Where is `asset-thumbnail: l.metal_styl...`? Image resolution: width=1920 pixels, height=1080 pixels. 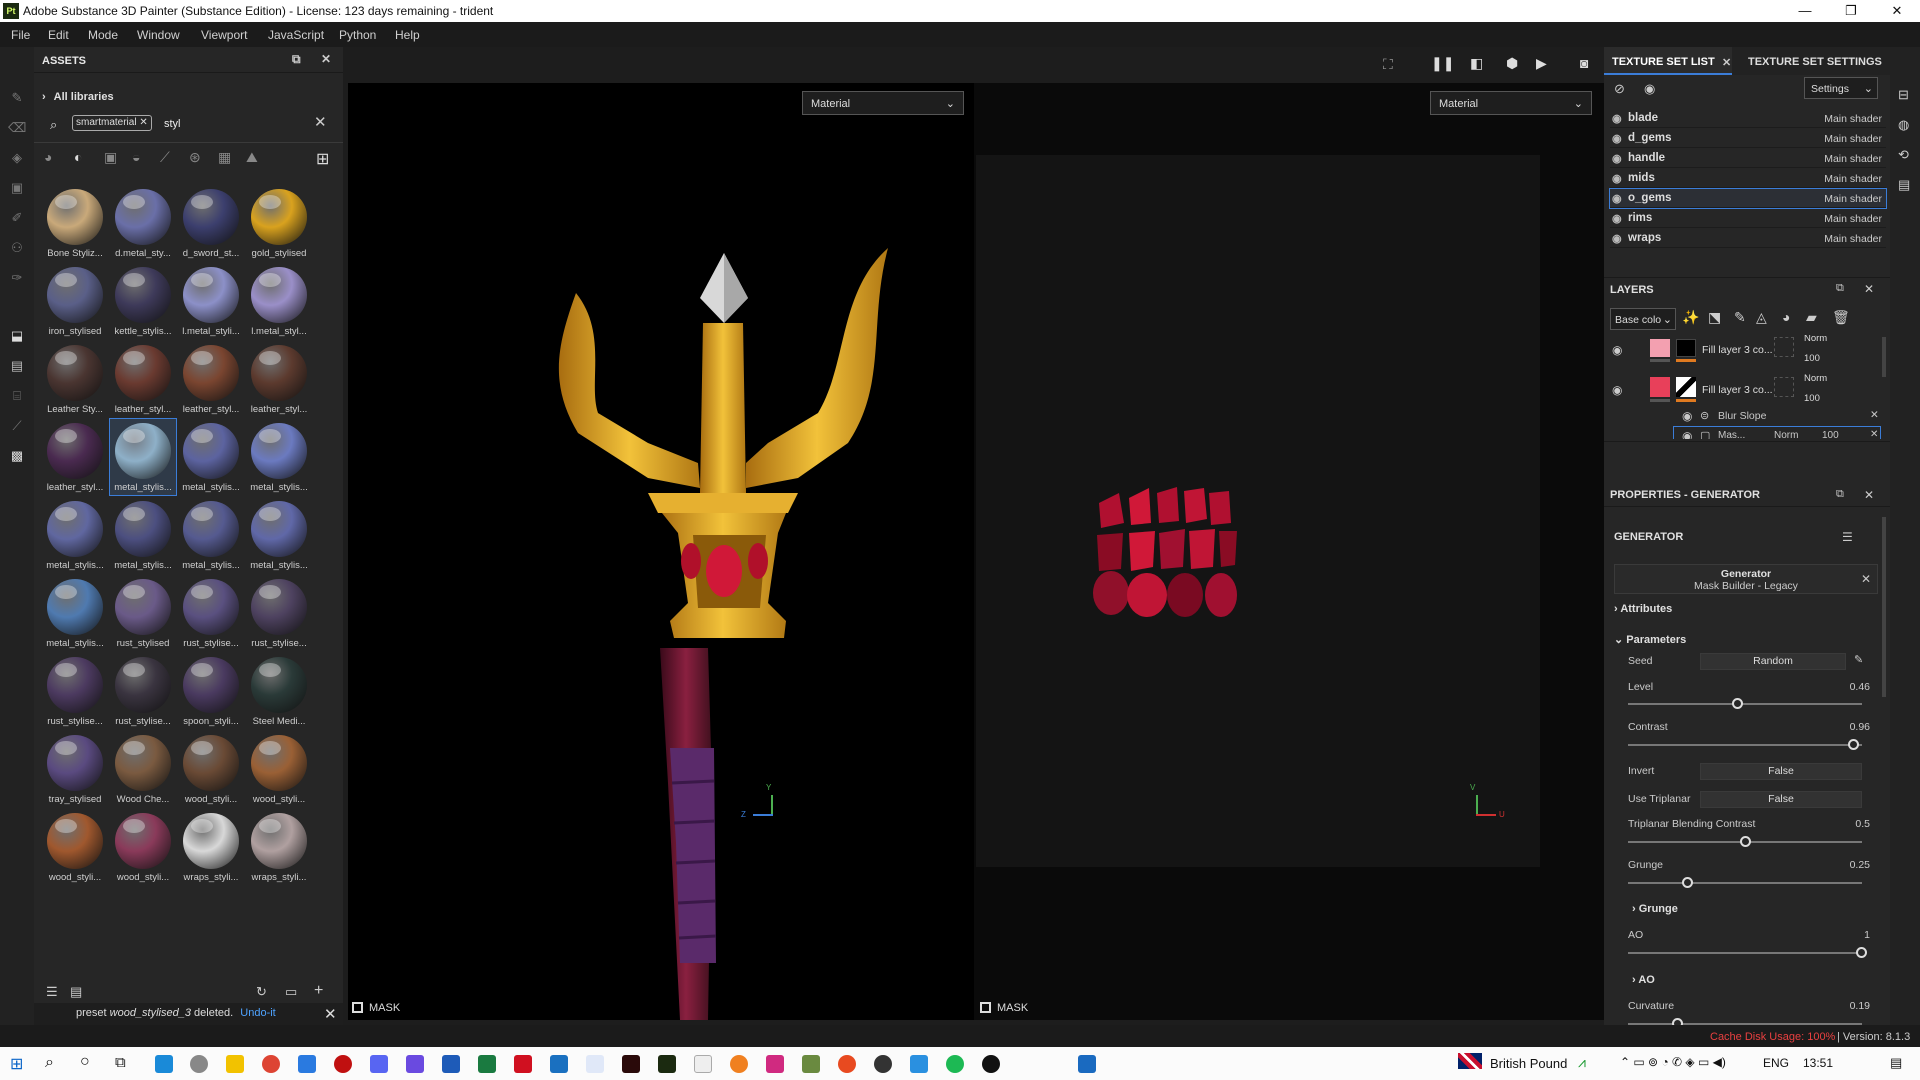
asset-thumbnail: l.metal_styl... is located at coordinates (279, 301).